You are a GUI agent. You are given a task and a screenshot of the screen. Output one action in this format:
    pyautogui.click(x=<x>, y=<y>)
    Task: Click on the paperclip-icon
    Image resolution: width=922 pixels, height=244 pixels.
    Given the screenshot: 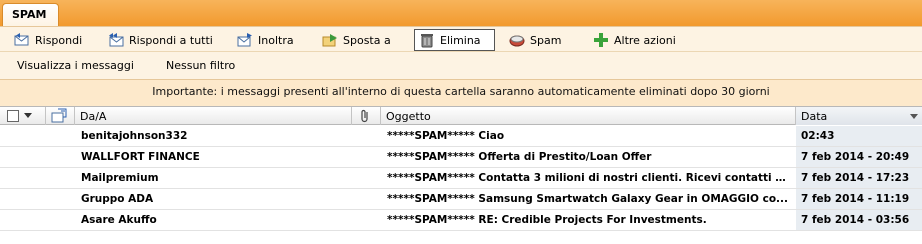 What is the action you would take?
    pyautogui.click(x=364, y=116)
    